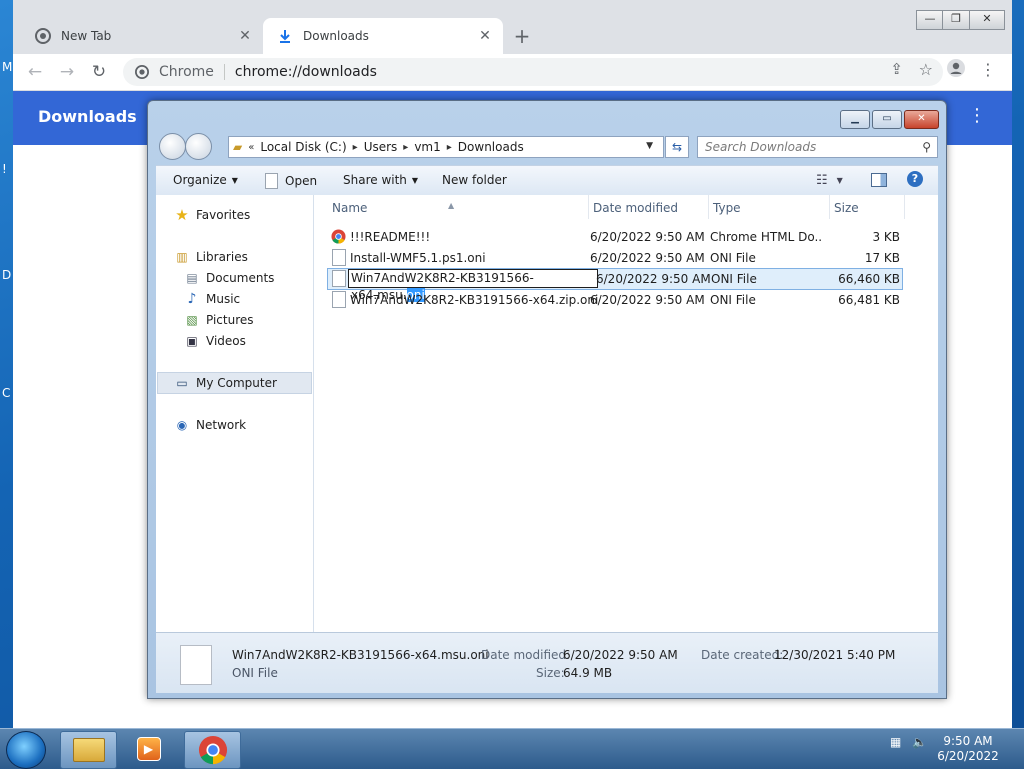 Image resolution: width=1024 pixels, height=769 pixels. I want to click on nav-favorites: ★ Favorites, so click(212, 215).